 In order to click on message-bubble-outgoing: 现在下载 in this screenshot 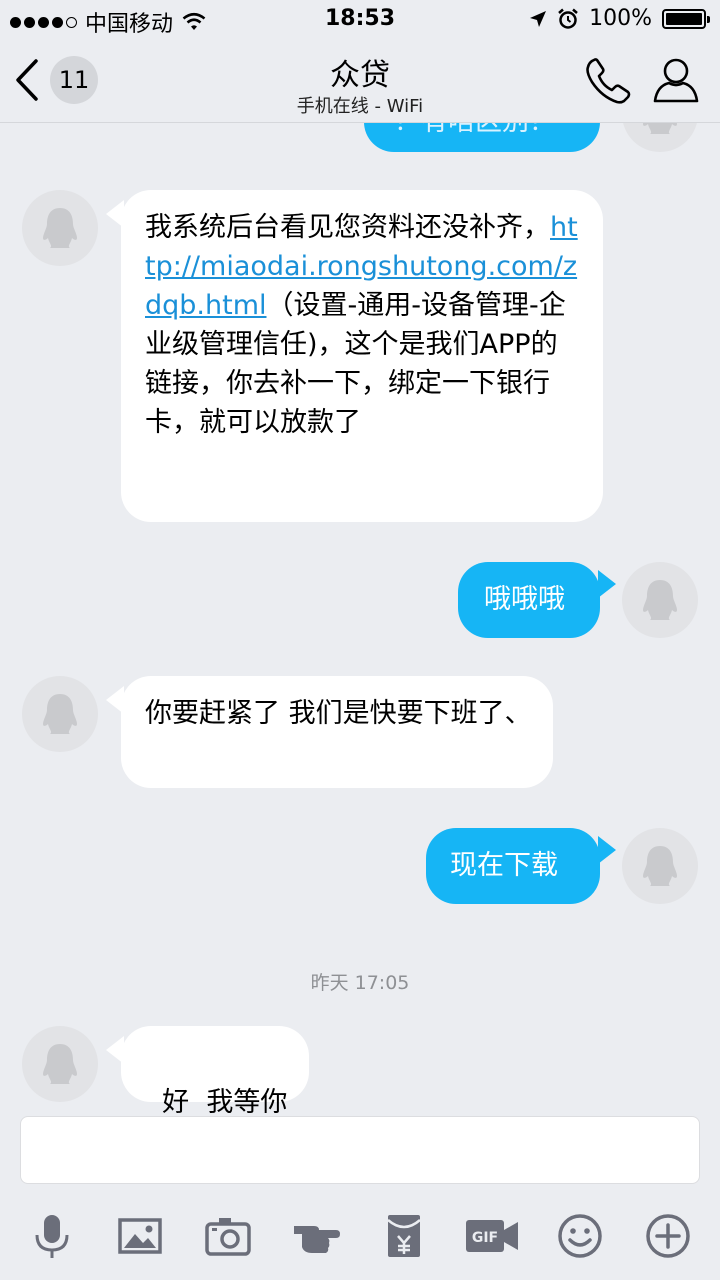, I will do `click(513, 866)`.